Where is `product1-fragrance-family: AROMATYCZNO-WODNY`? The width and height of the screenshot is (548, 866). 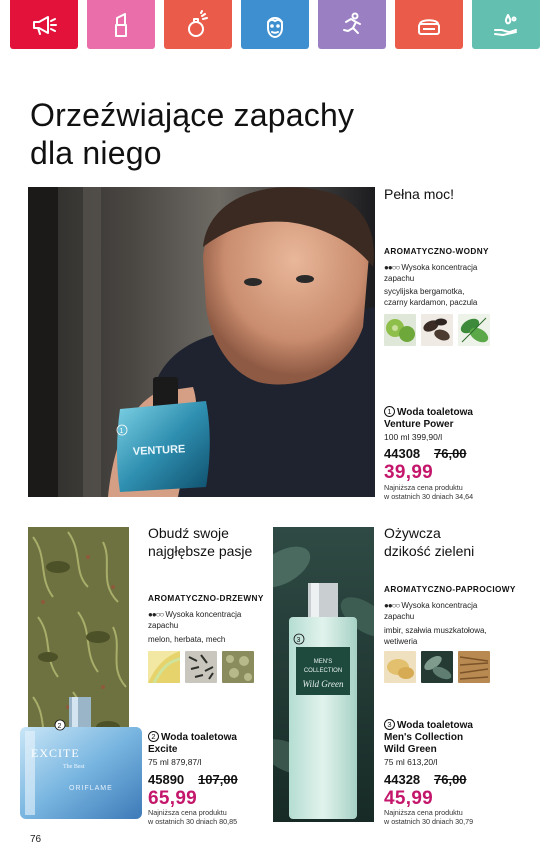
product1-fragrance-family: AROMATYCZNO-WODNY is located at coordinates (436, 251).